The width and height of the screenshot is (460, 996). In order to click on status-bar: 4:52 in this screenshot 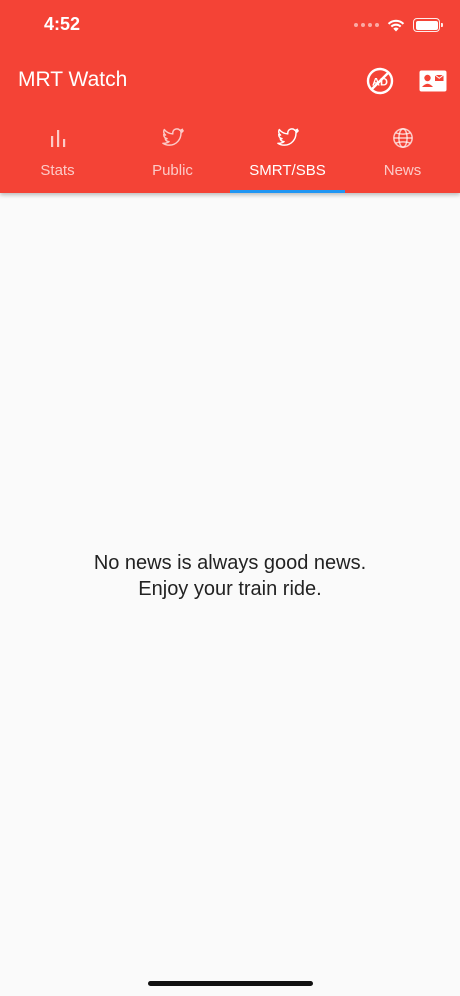, I will do `click(230, 25)`.